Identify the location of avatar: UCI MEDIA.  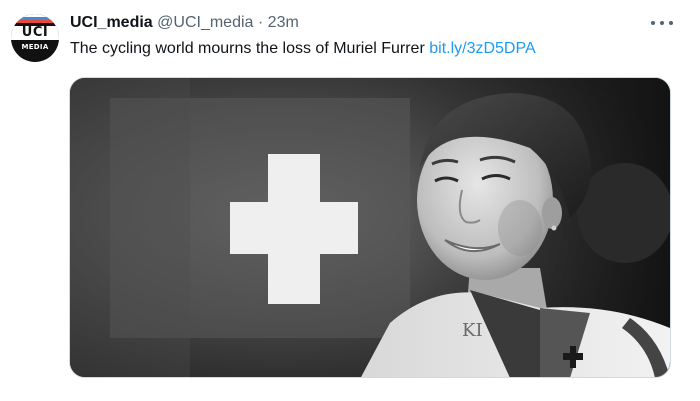
(35, 38).